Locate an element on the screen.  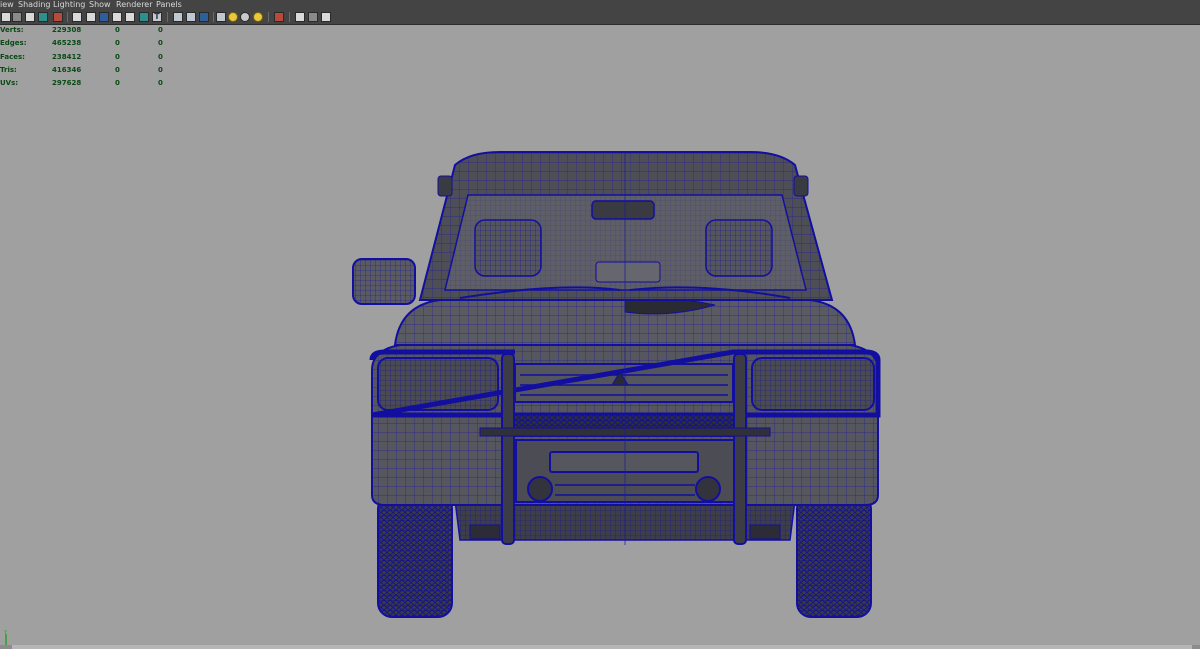
xray-icon is located at coordinates (258, 17).